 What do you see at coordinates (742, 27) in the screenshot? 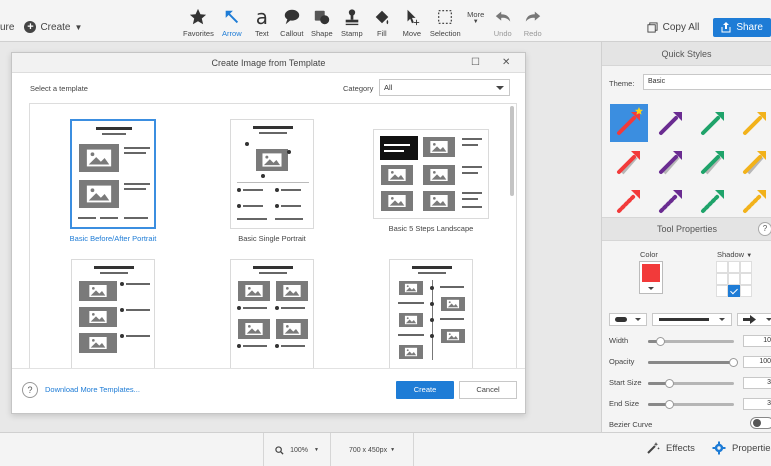
I see `share-button: Share` at bounding box center [742, 27].